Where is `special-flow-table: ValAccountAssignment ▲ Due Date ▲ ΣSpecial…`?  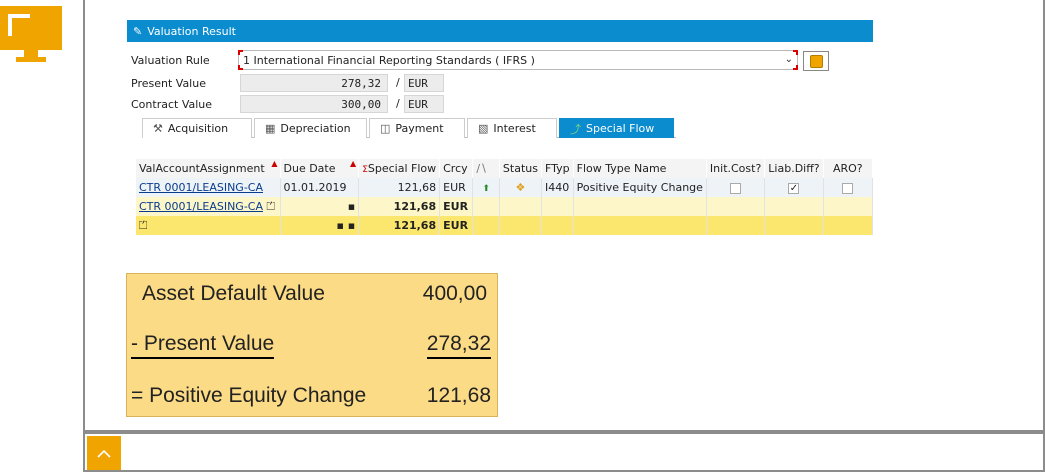 special-flow-table: ValAccountAssignment ▲ Due Date ▲ ΣSpecial… is located at coordinates (505, 197).